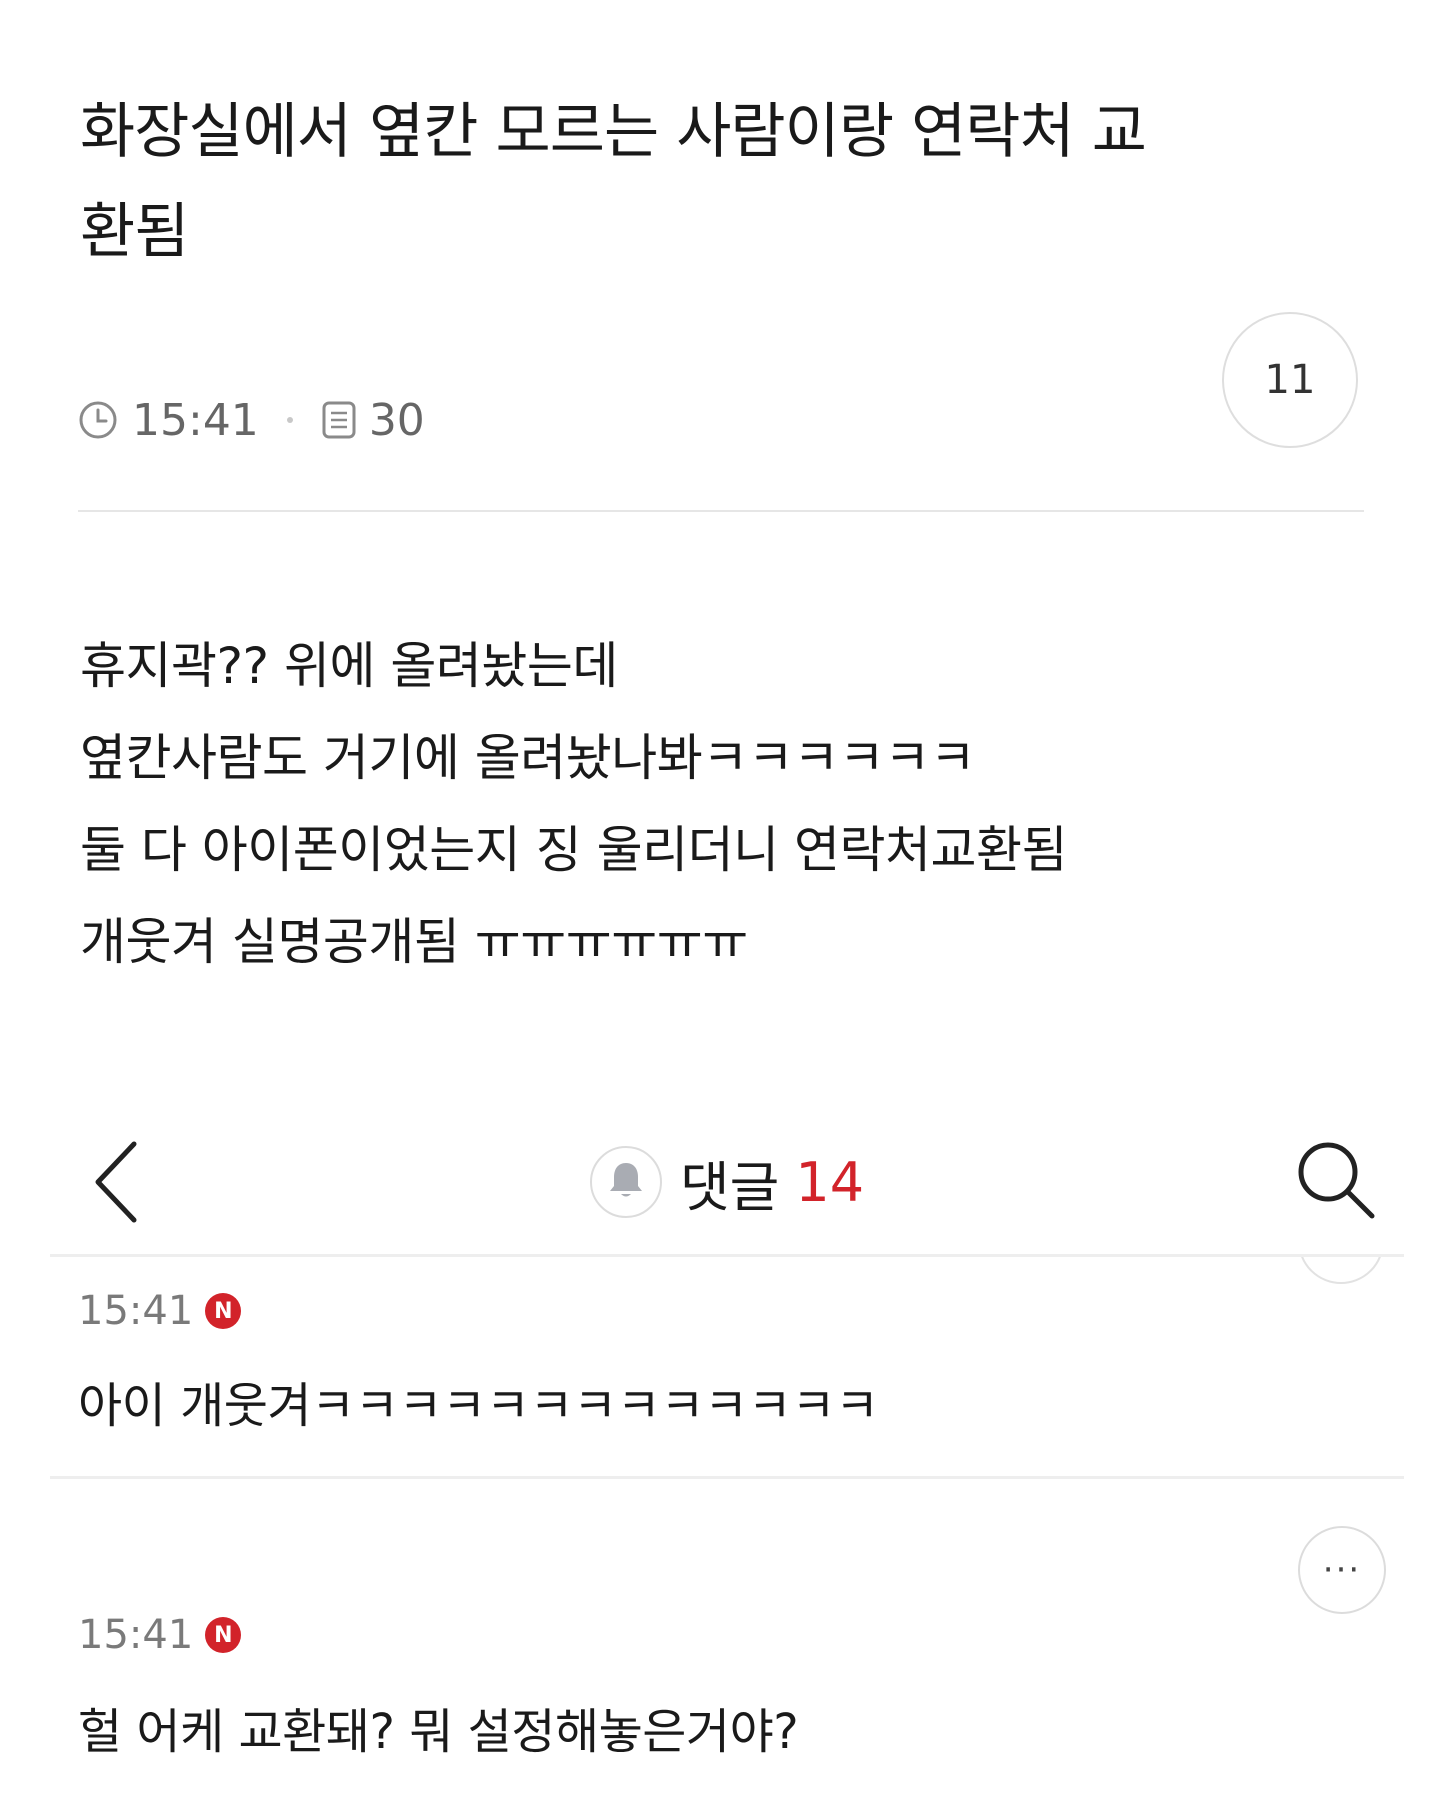 This screenshot has height=1802, width=1440. I want to click on post-title: 화장실에서 옆칸 모르는 사람이랑 연락처 교환됨, so click(613, 182).